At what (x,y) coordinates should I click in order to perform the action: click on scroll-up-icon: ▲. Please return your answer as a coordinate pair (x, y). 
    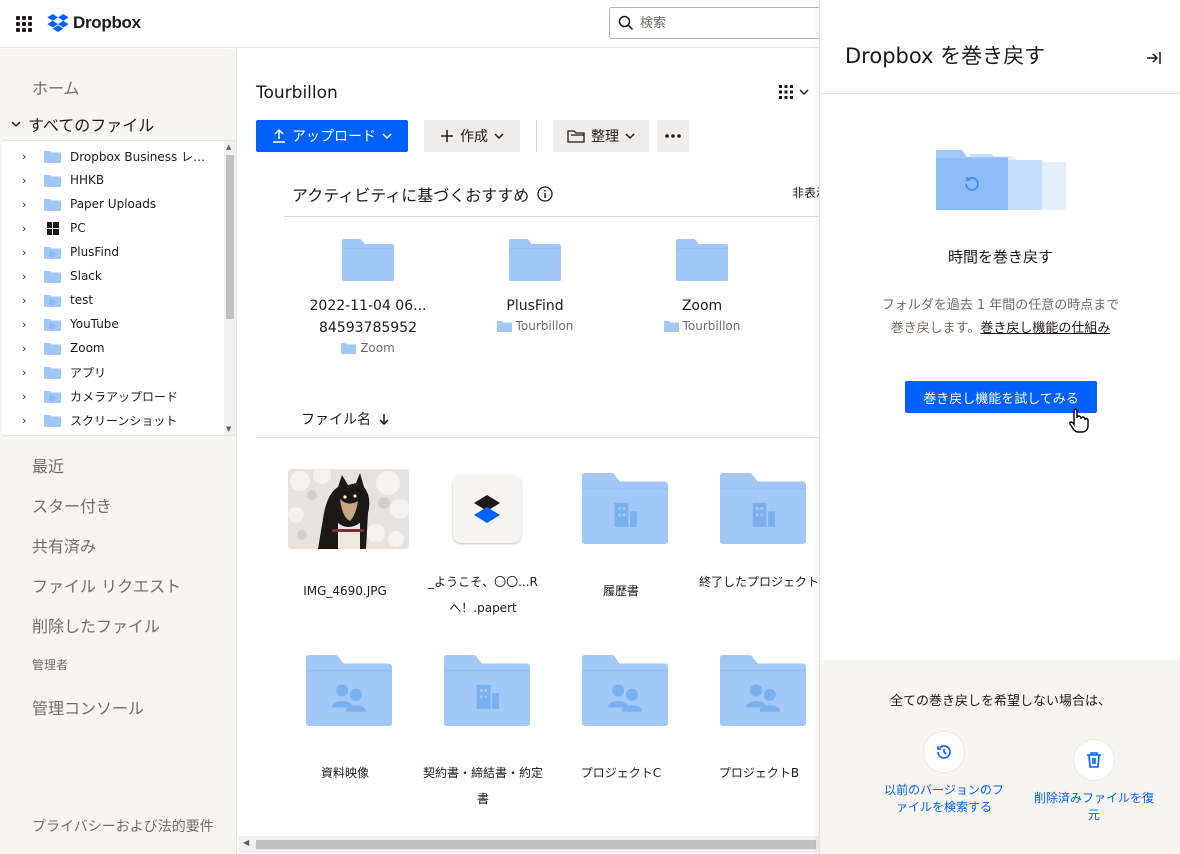
    Looking at the image, I should click on (228, 147).